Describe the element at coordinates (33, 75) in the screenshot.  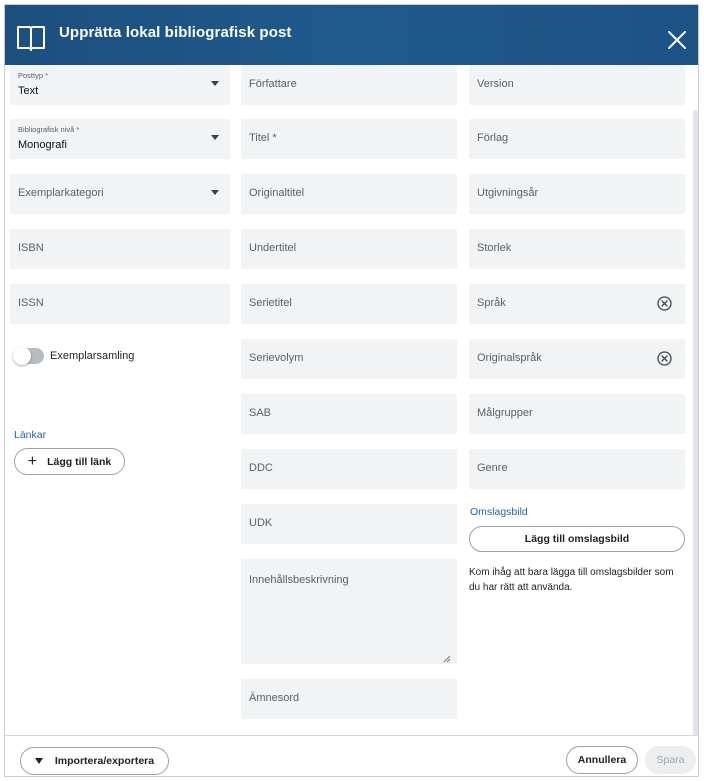
I see `posttyp-label: Posttyp *` at that location.